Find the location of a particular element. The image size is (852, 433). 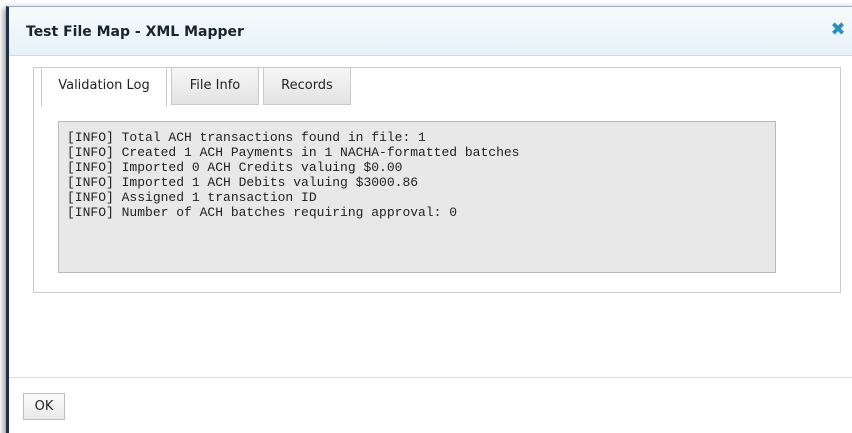

dialog-titlebar: Test File Map - XML Mapper ✖ is located at coordinates (430, 31).